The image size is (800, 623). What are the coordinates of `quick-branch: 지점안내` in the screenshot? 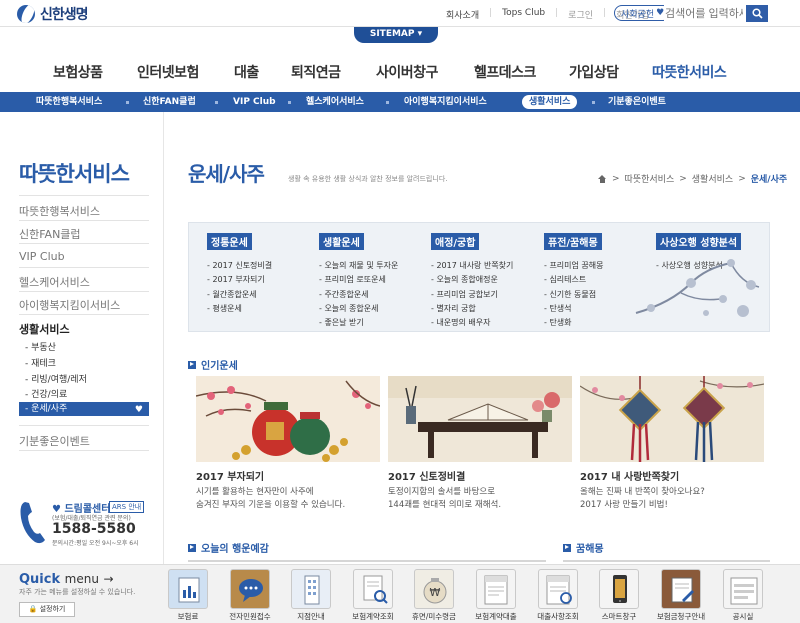 It's located at (311, 595).